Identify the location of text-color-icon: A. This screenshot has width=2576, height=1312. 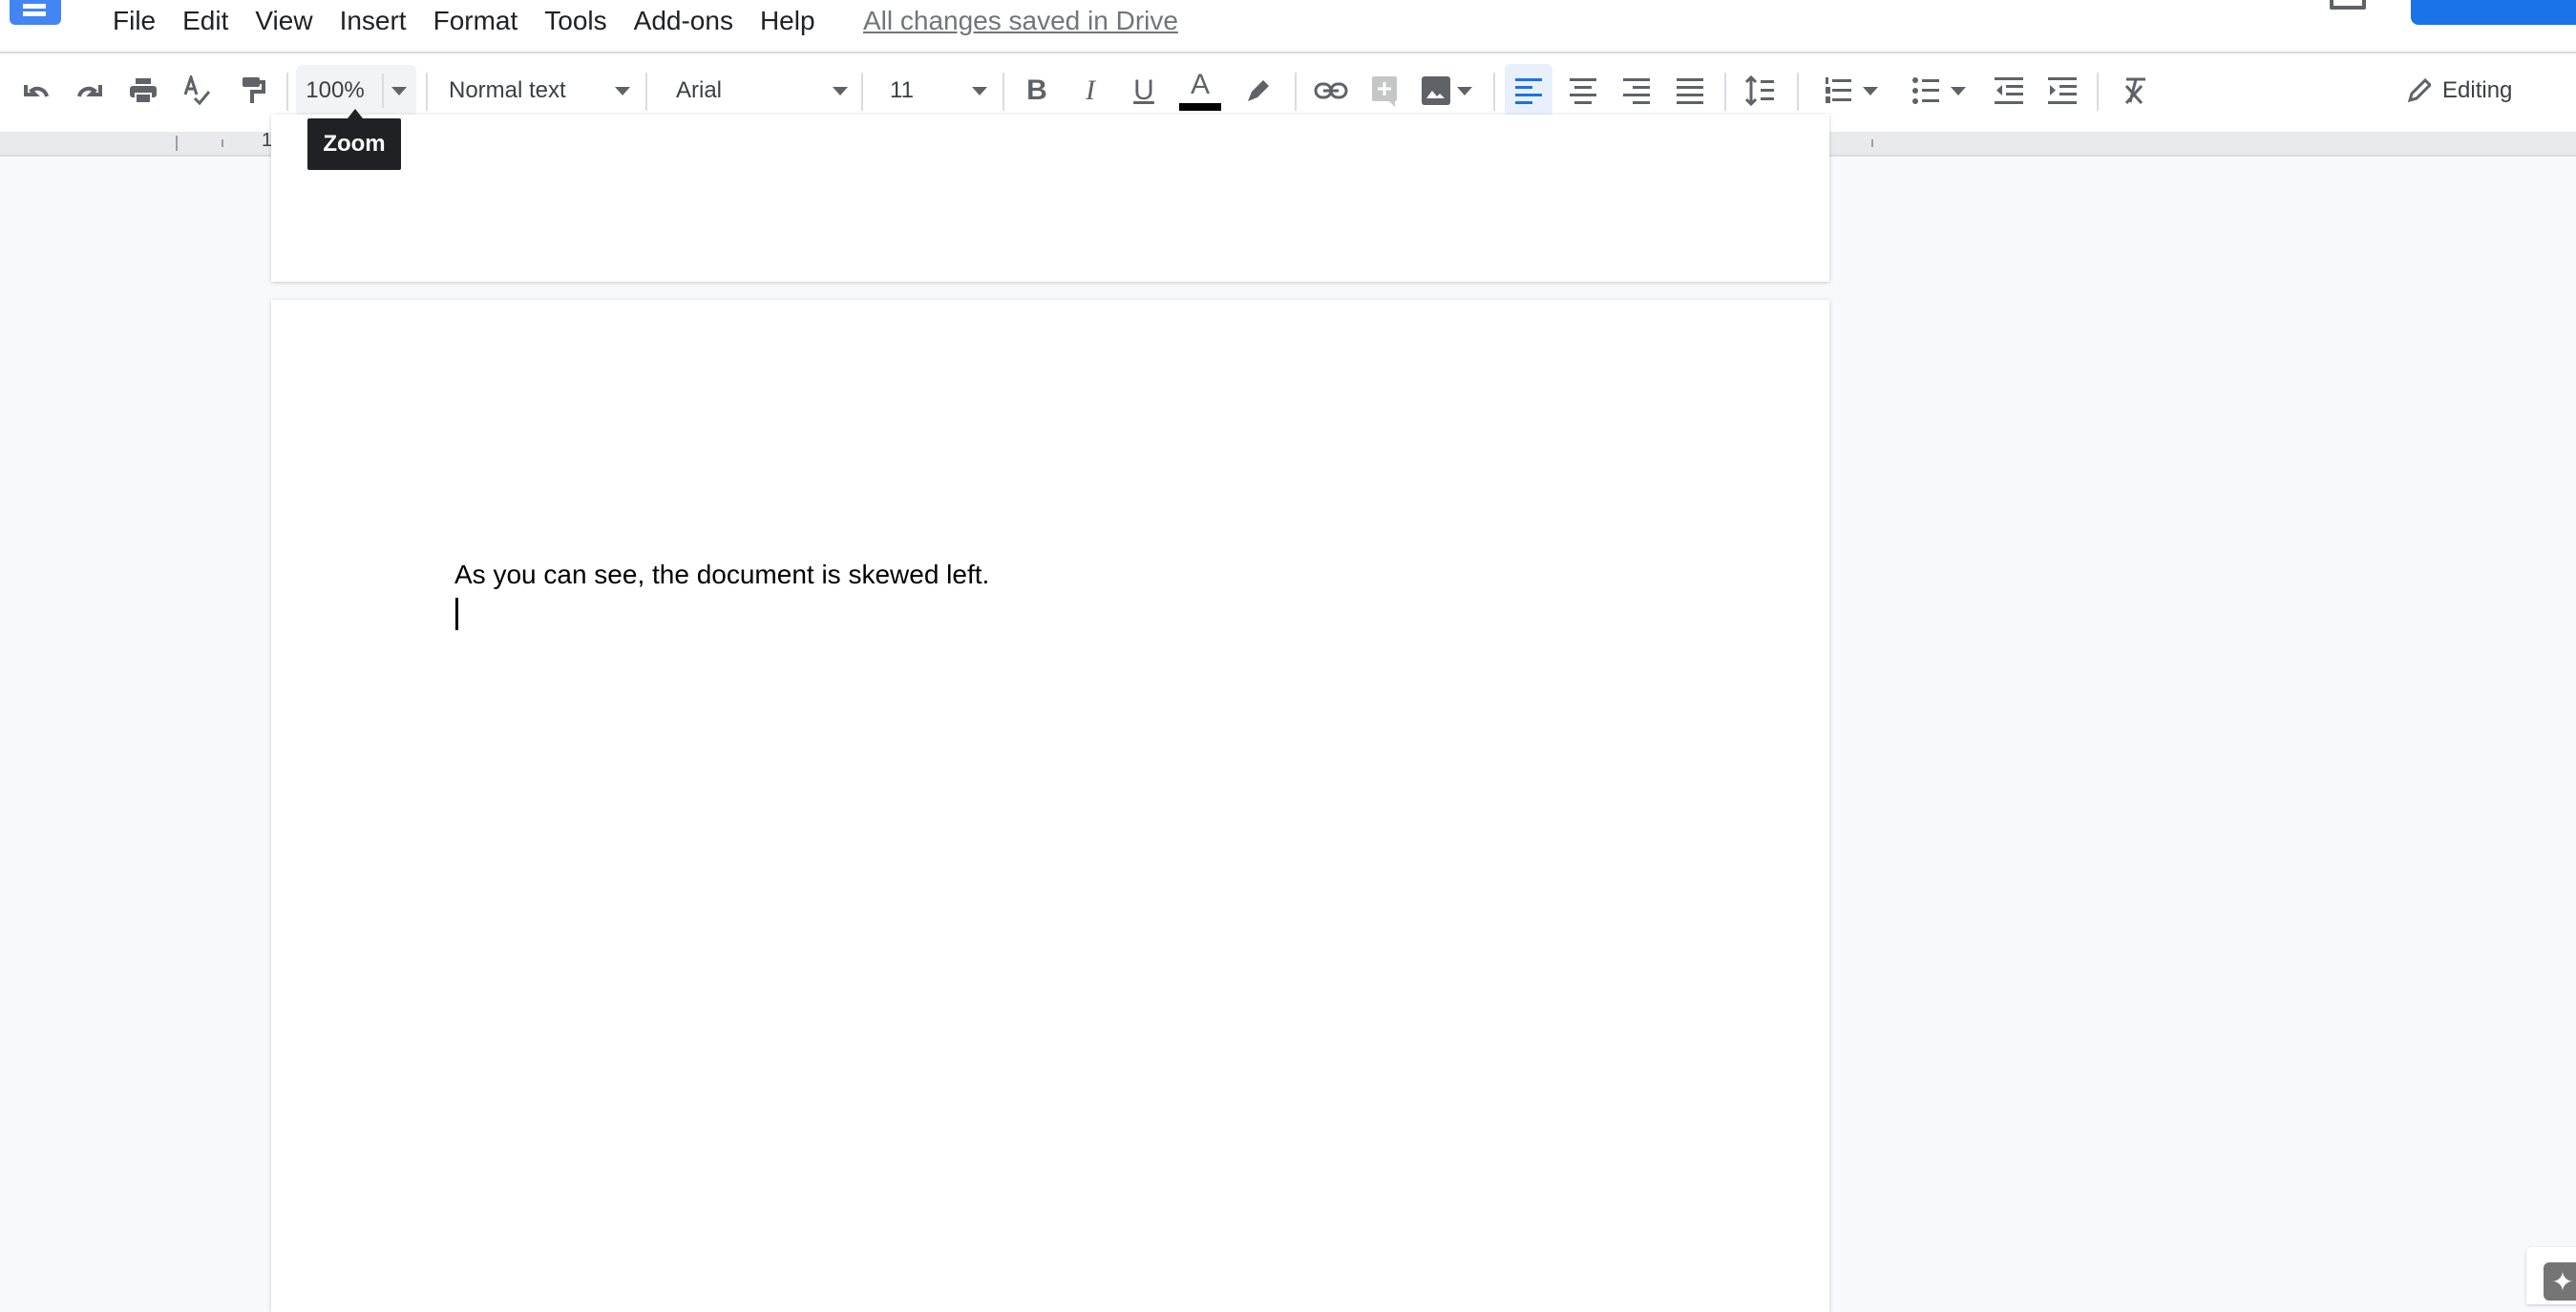
(1200, 91).